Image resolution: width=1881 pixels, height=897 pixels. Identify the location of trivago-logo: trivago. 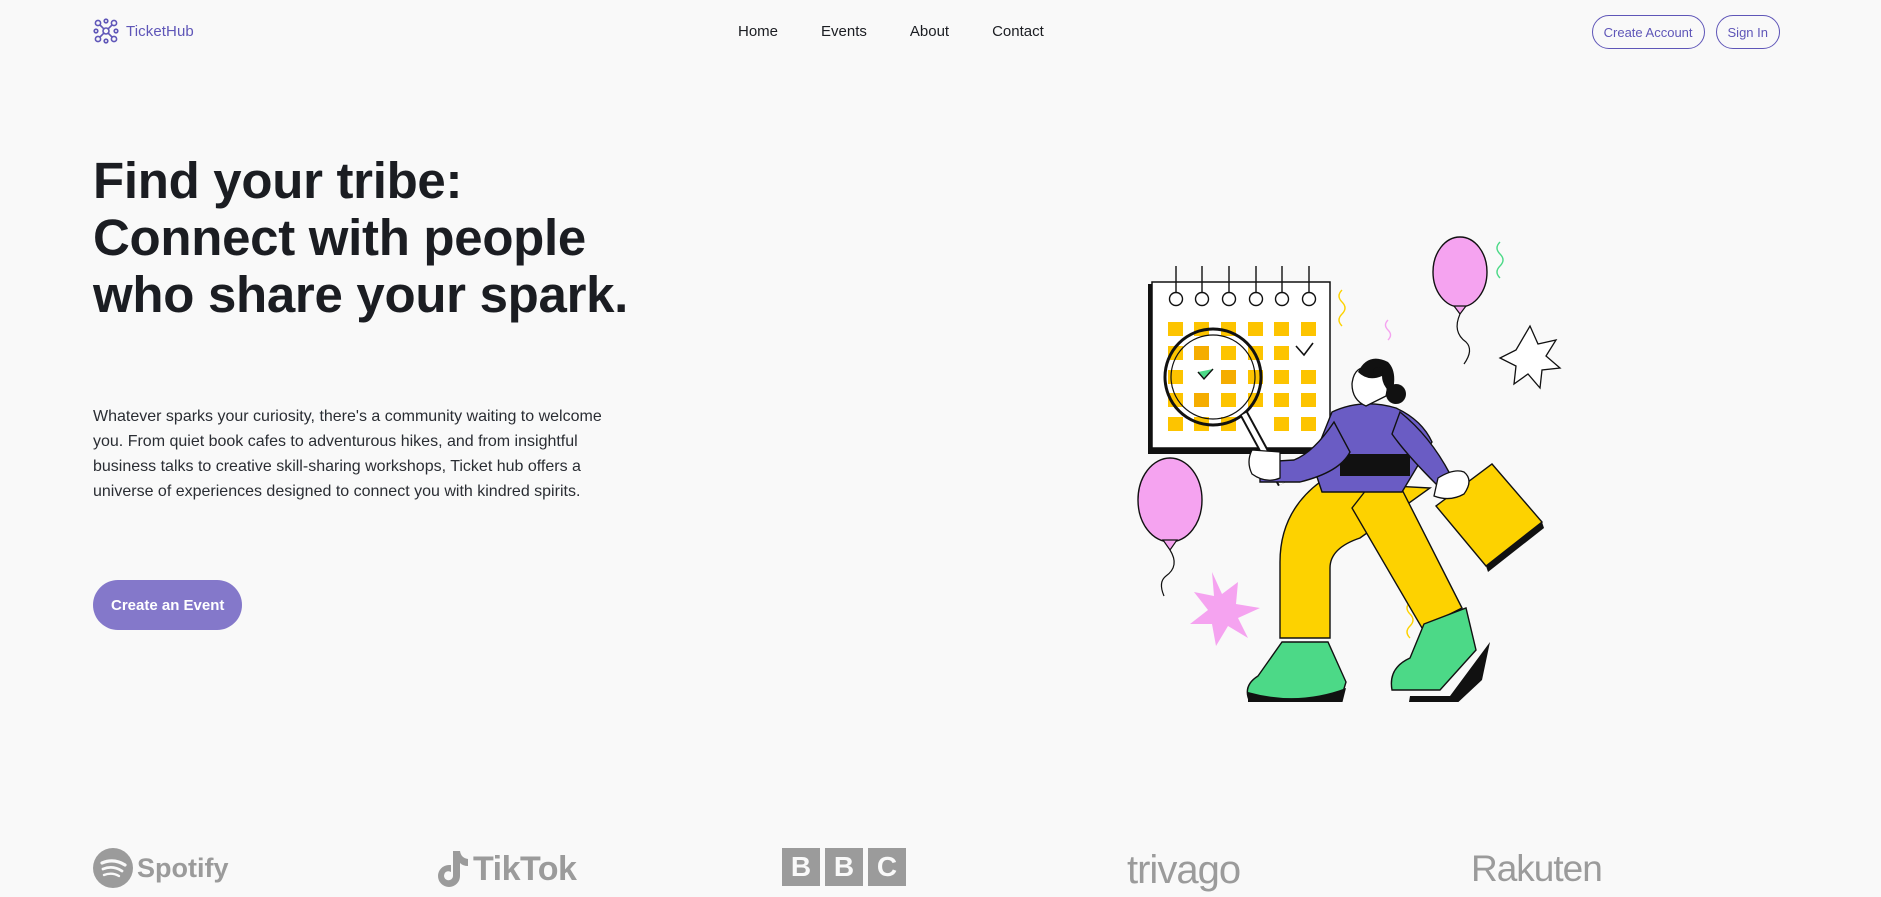
(1184, 870).